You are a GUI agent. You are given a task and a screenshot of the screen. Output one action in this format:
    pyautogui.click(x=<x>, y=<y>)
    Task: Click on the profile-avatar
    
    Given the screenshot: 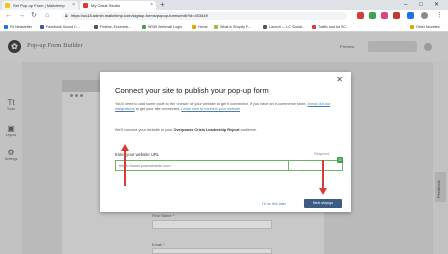 What is the action you would take?
    pyautogui.click(x=424, y=15)
    